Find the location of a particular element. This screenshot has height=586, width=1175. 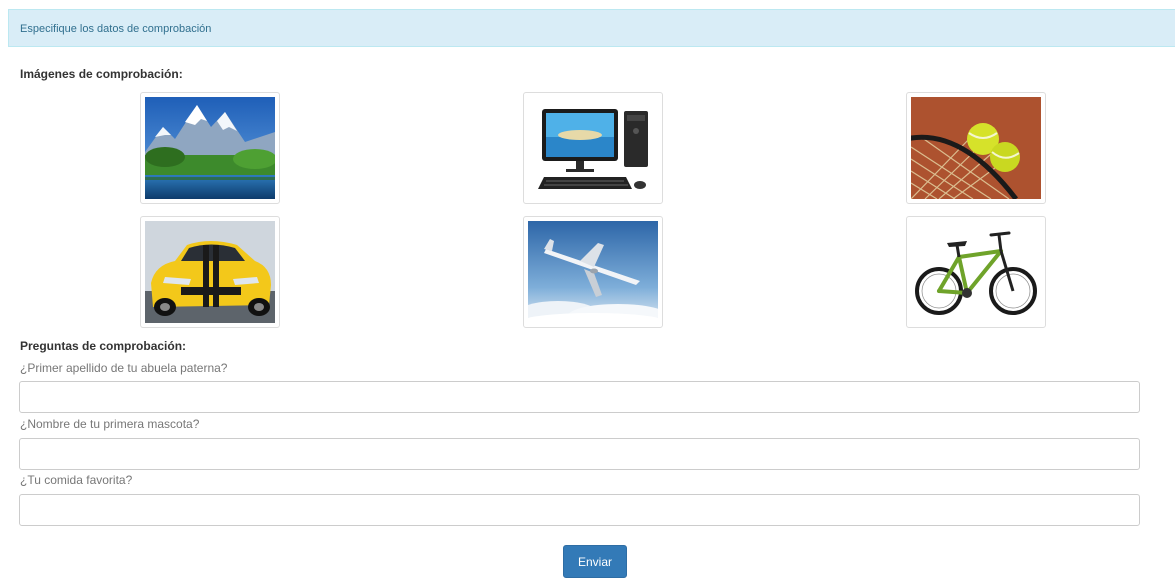

image-option-car is located at coordinates (210, 272).